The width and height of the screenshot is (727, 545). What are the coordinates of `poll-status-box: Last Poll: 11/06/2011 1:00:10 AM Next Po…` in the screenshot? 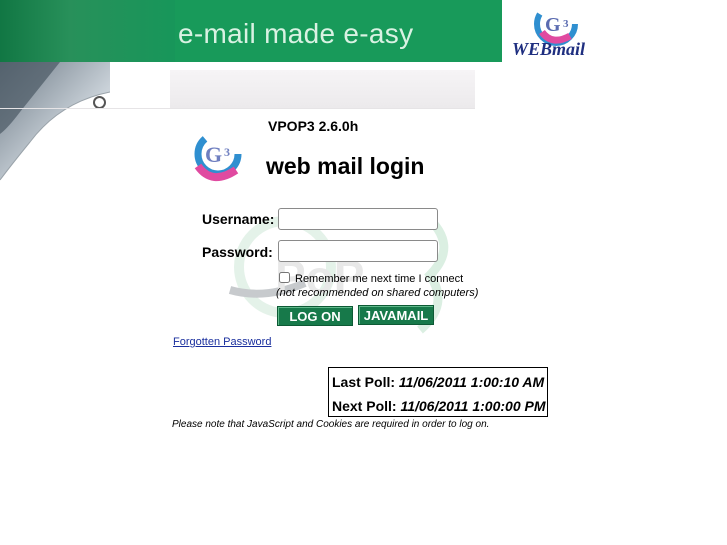 It's located at (438, 392).